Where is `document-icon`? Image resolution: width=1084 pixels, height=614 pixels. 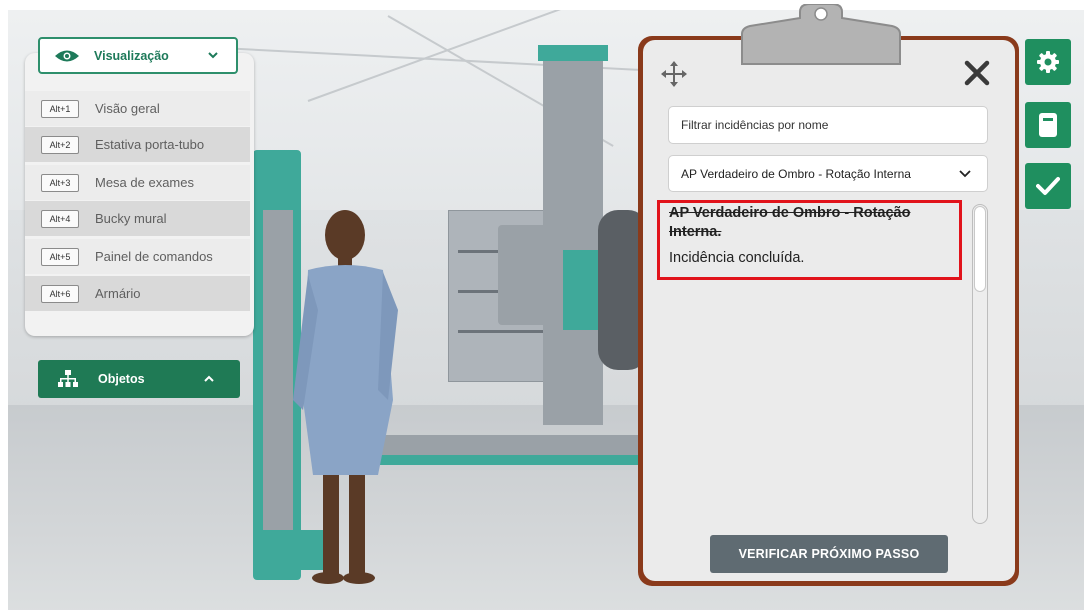 document-icon is located at coordinates (1048, 125).